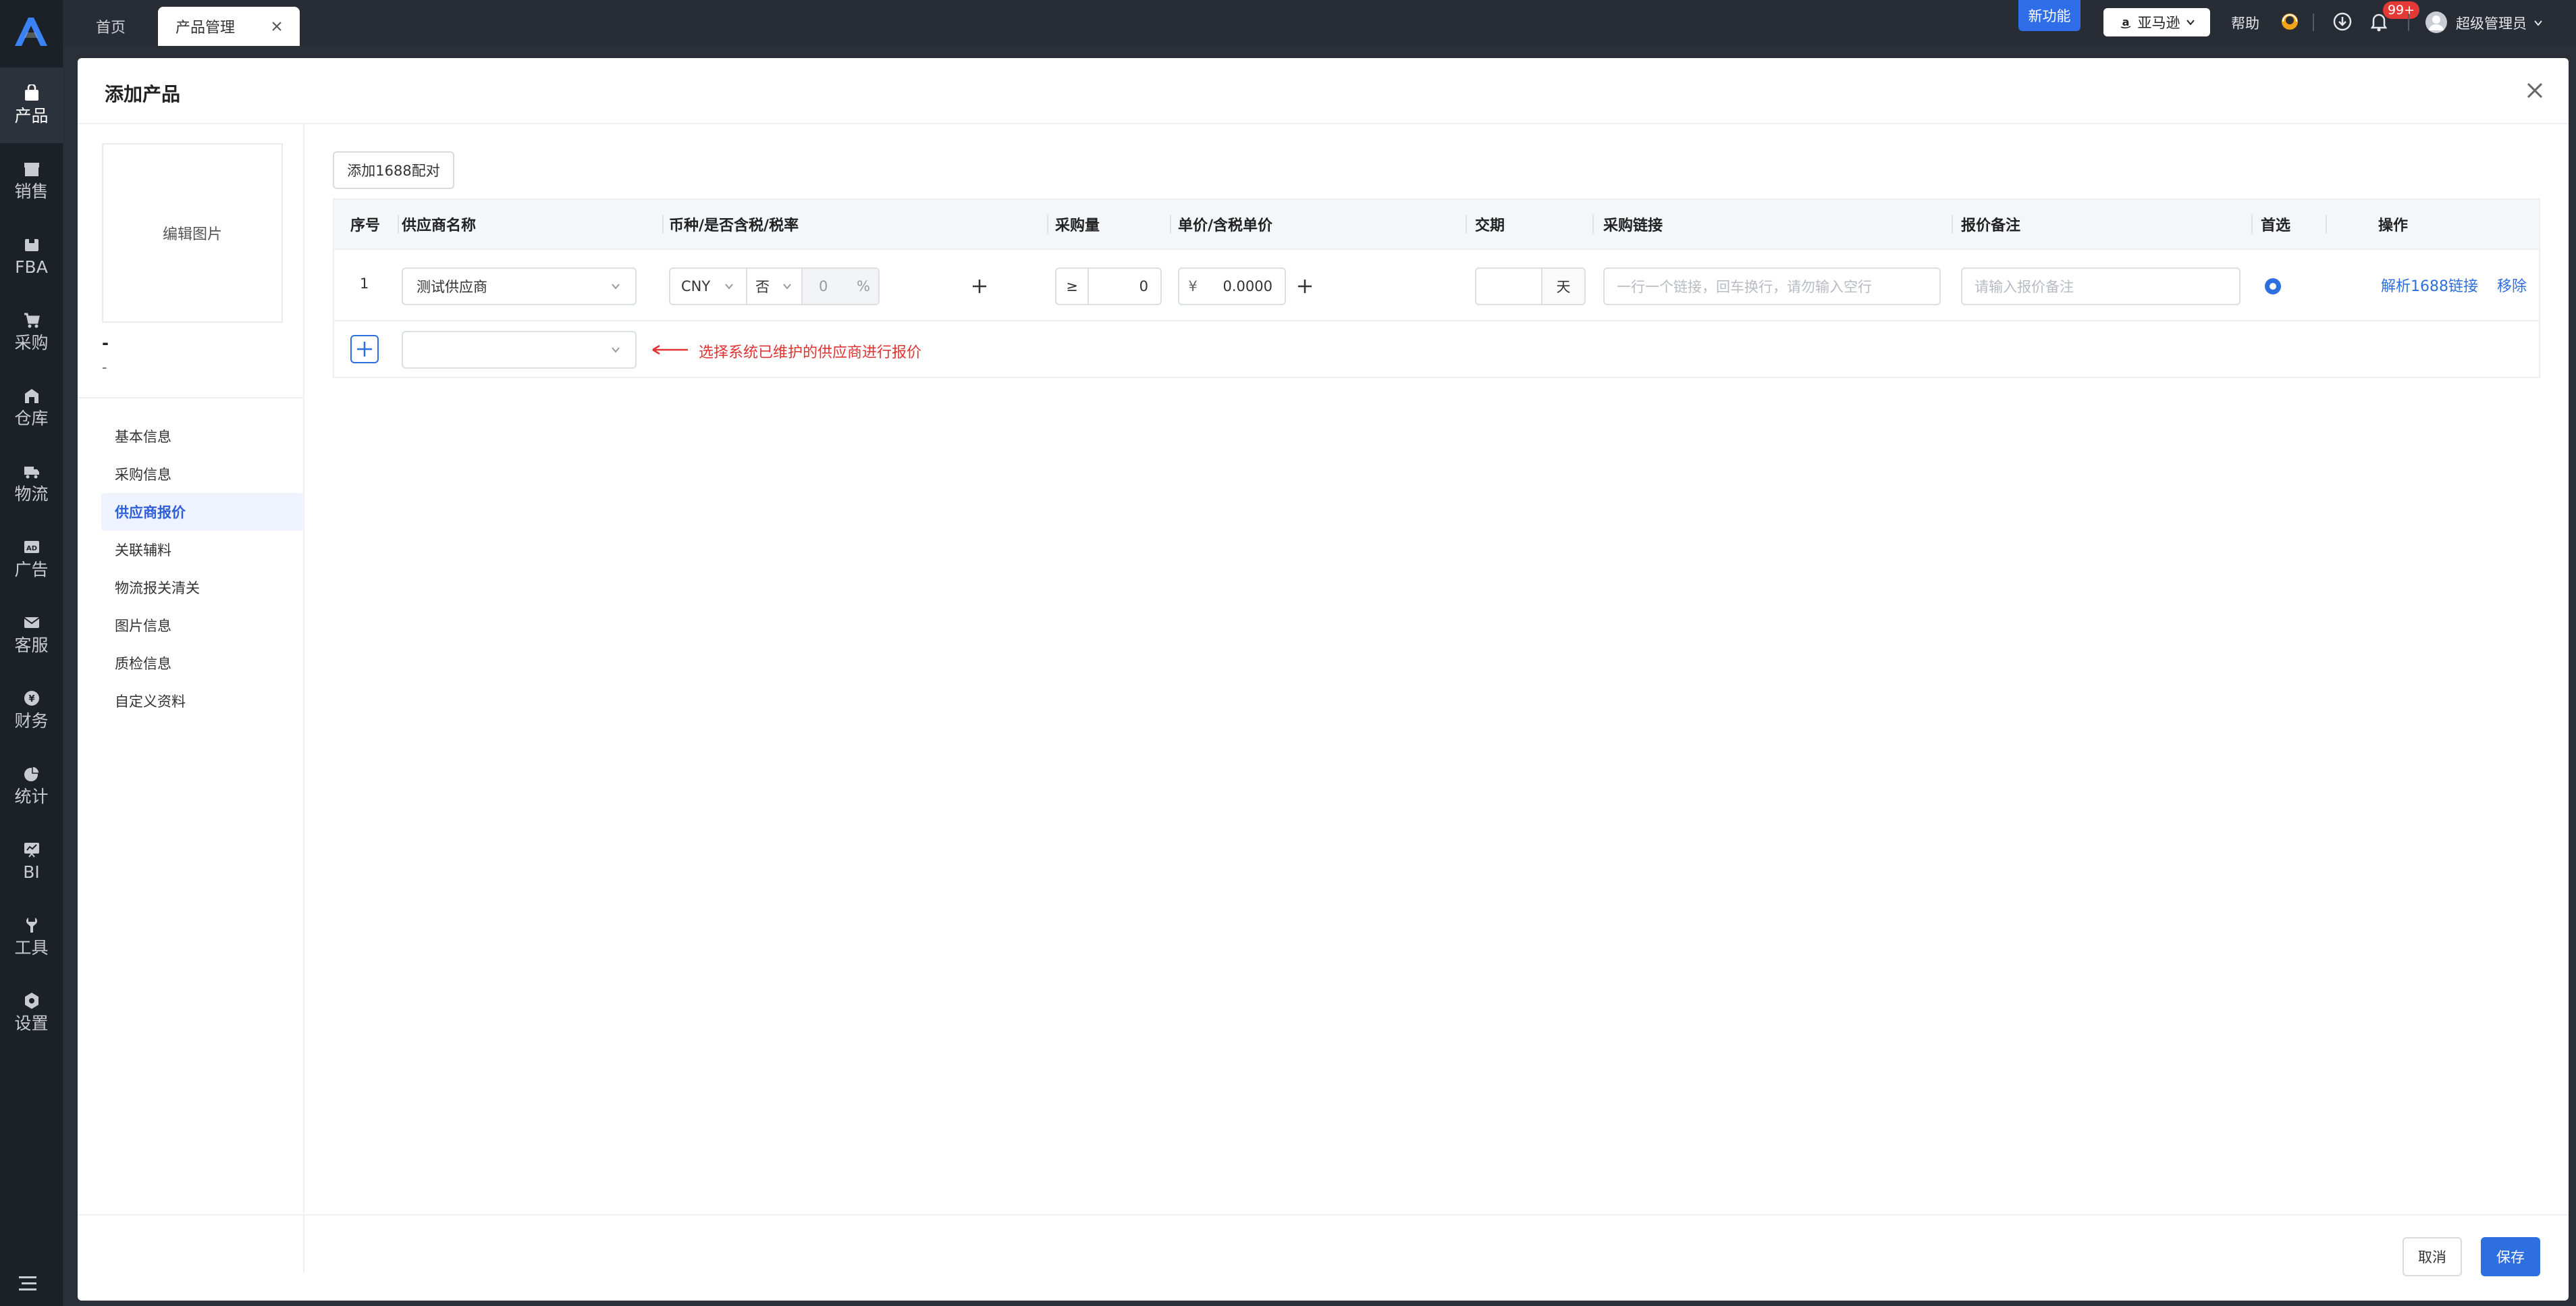  I want to click on ad-icon: AD, so click(32, 547).